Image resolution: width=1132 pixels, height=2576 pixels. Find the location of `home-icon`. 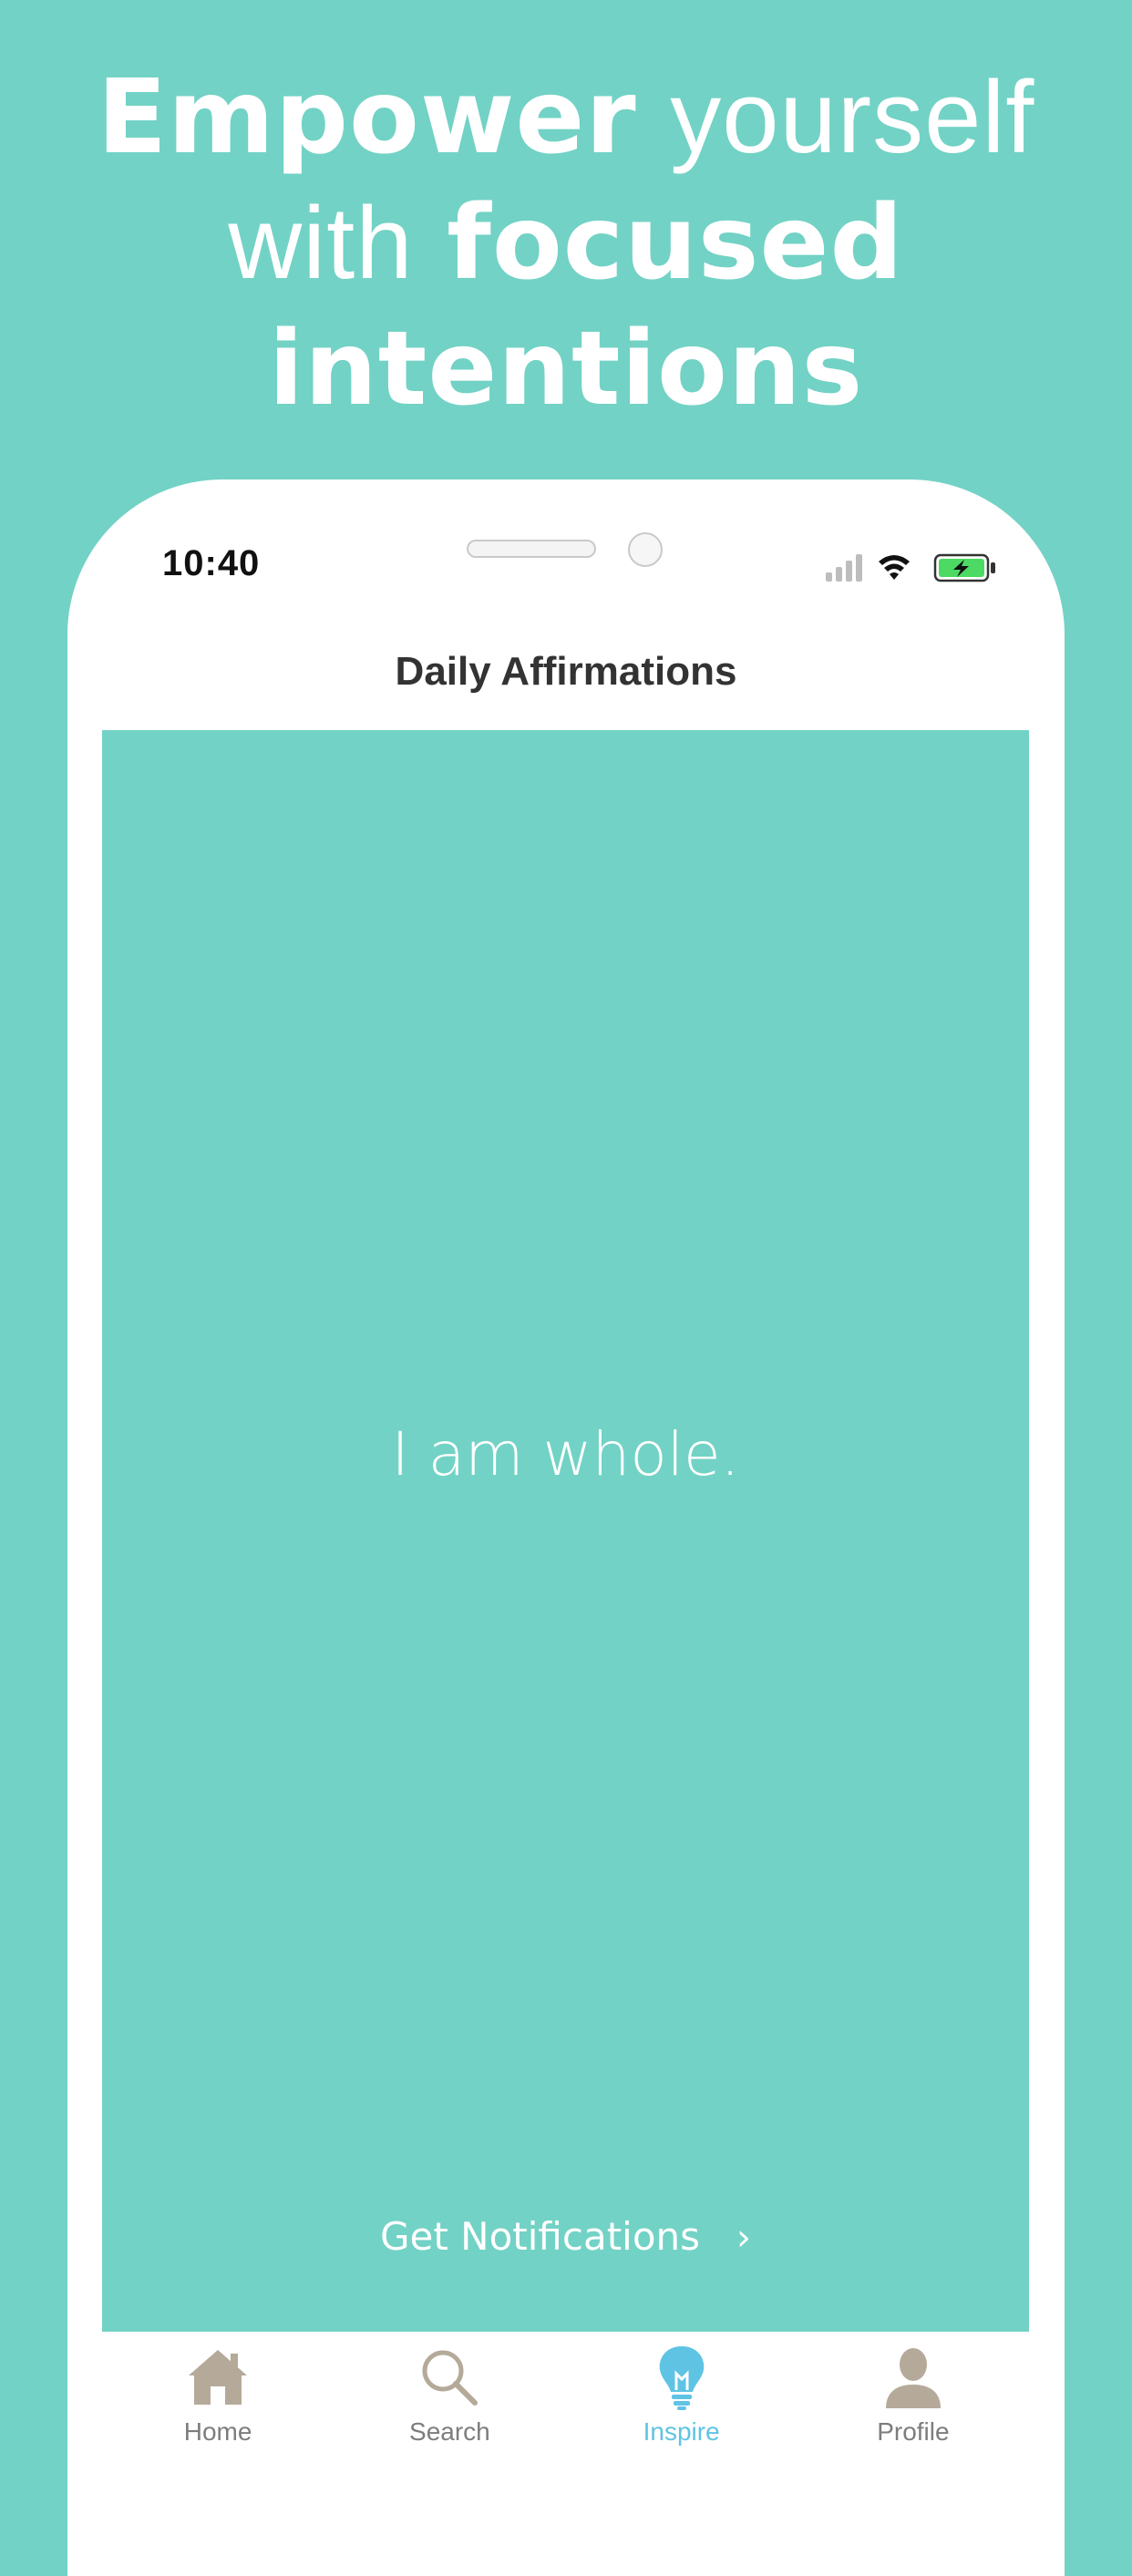

home-icon is located at coordinates (218, 2377).